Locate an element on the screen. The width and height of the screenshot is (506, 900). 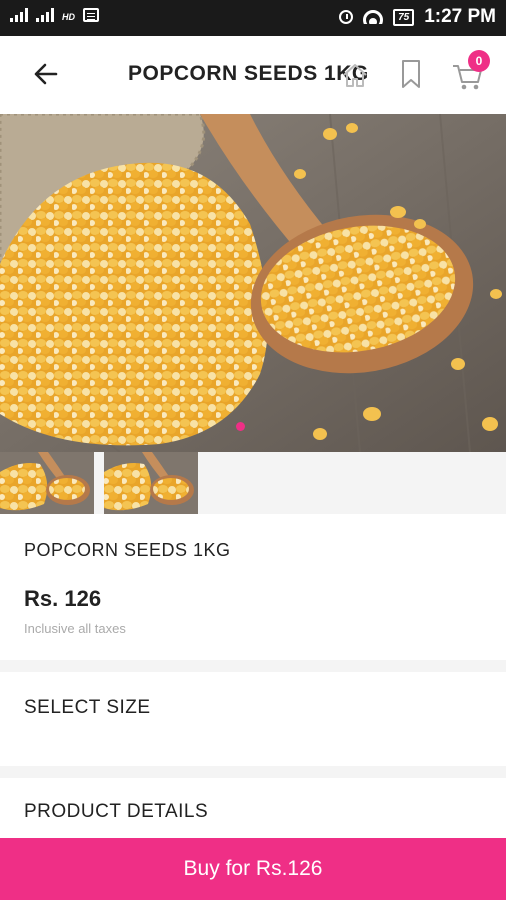
battery-icon: 75 is located at coordinates (404, 17).